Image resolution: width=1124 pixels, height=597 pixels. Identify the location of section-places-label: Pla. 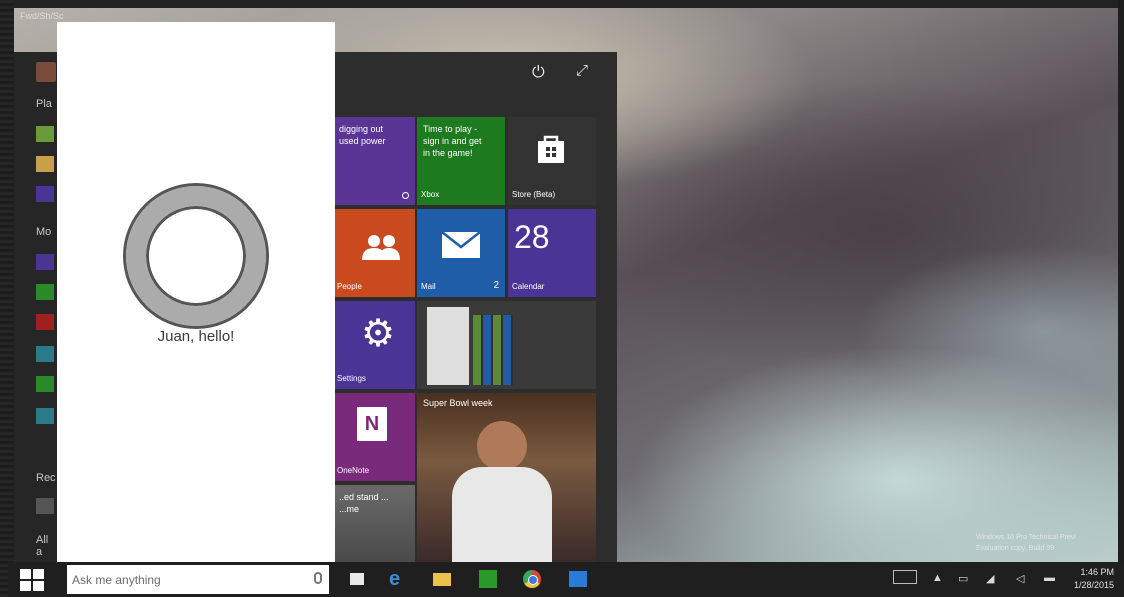
(44, 104).